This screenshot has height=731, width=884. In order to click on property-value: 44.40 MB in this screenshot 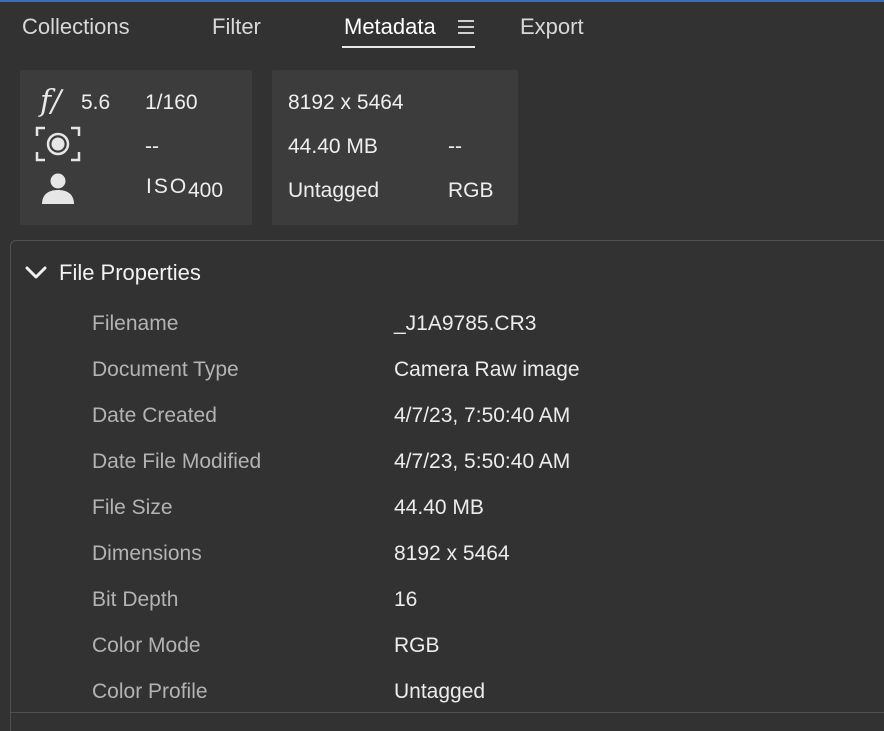, I will do `click(439, 507)`.